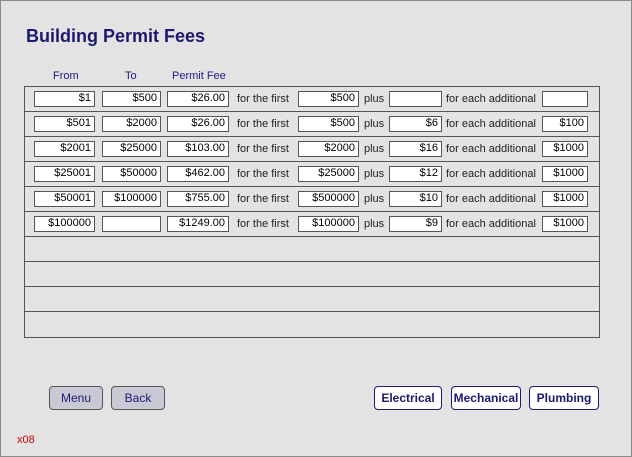  Describe the element at coordinates (198, 174) in the screenshot. I see `permit-fee-field: $462.00` at that location.